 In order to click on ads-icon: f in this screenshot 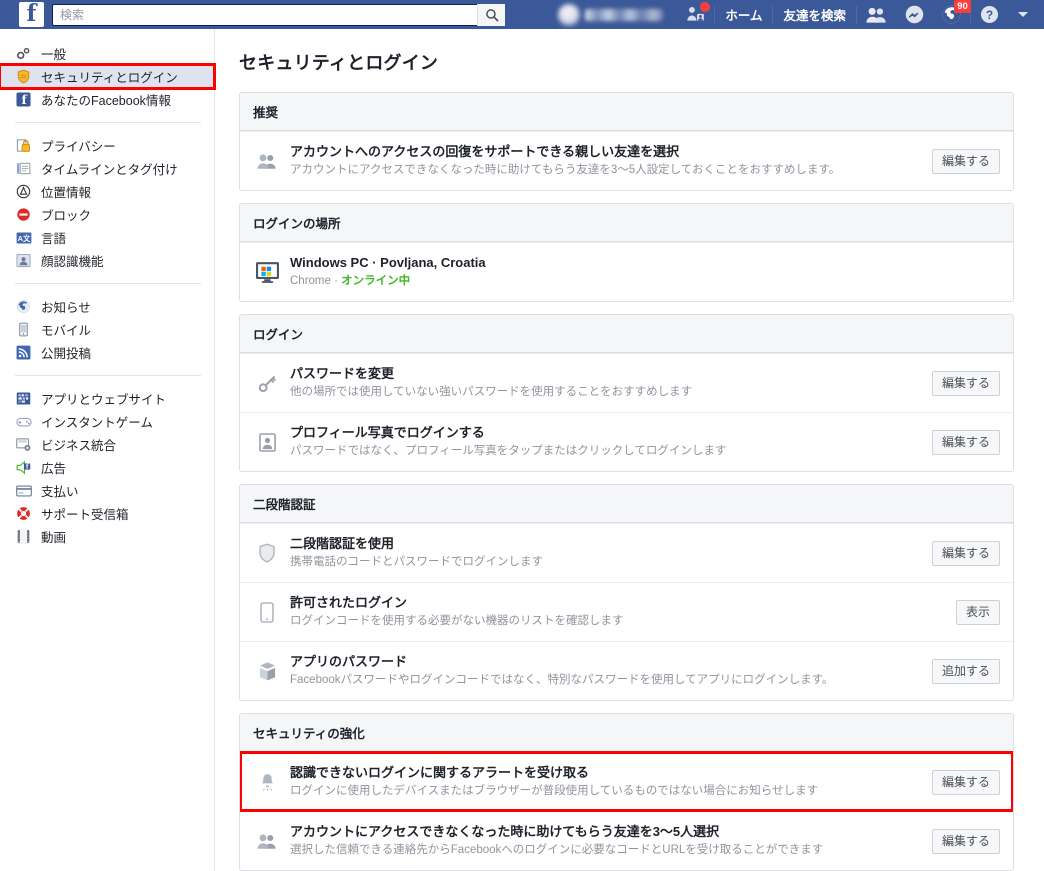, I will do `click(23, 467)`.